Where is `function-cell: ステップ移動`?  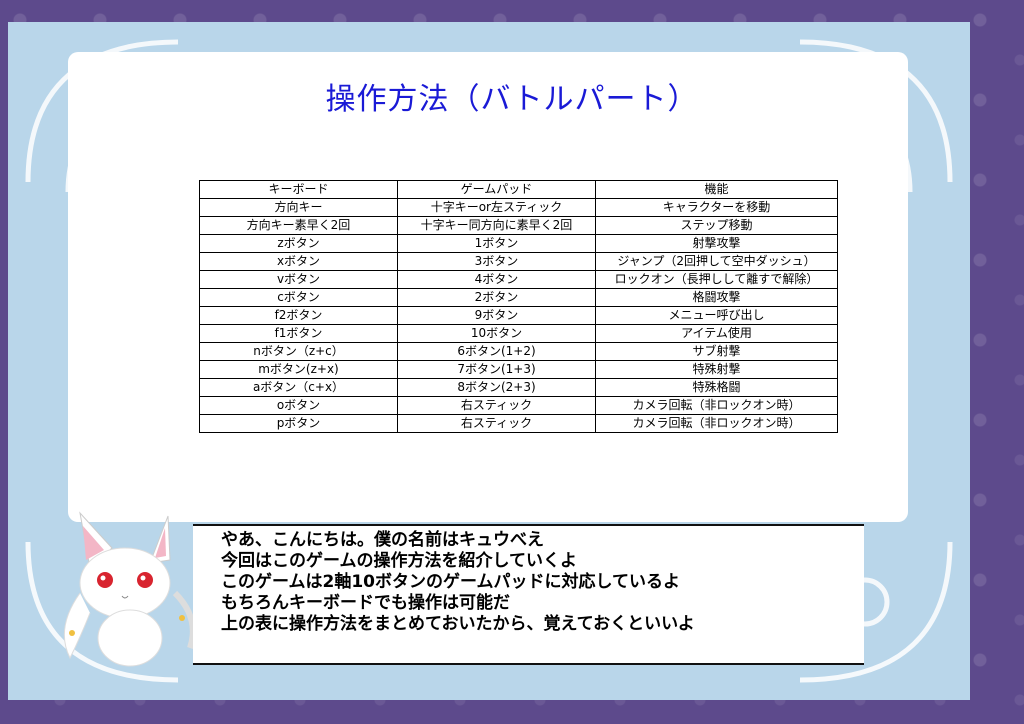 function-cell: ステップ移動 is located at coordinates (716, 225).